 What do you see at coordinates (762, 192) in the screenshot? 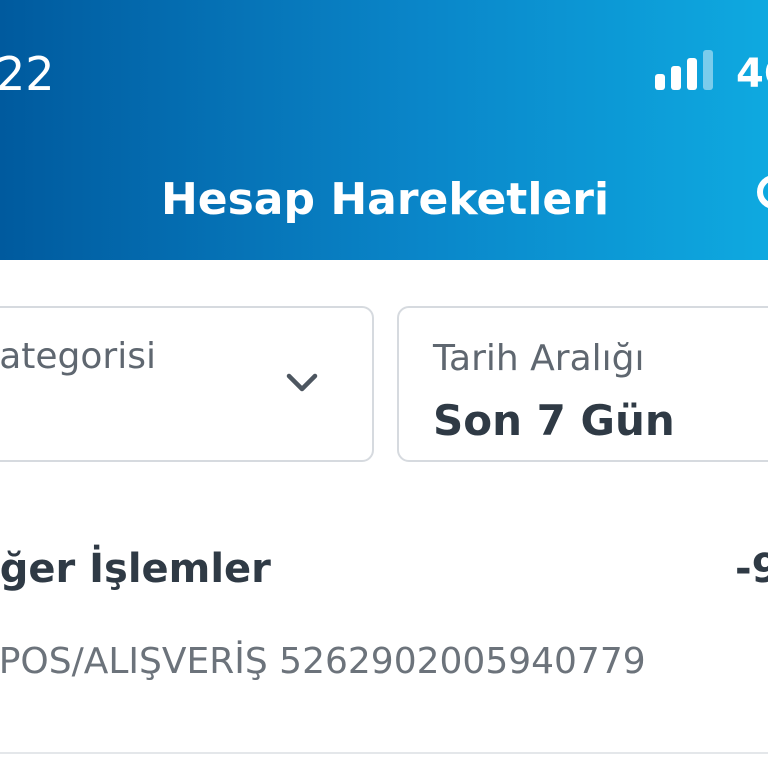
I see `header-action-icon` at bounding box center [762, 192].